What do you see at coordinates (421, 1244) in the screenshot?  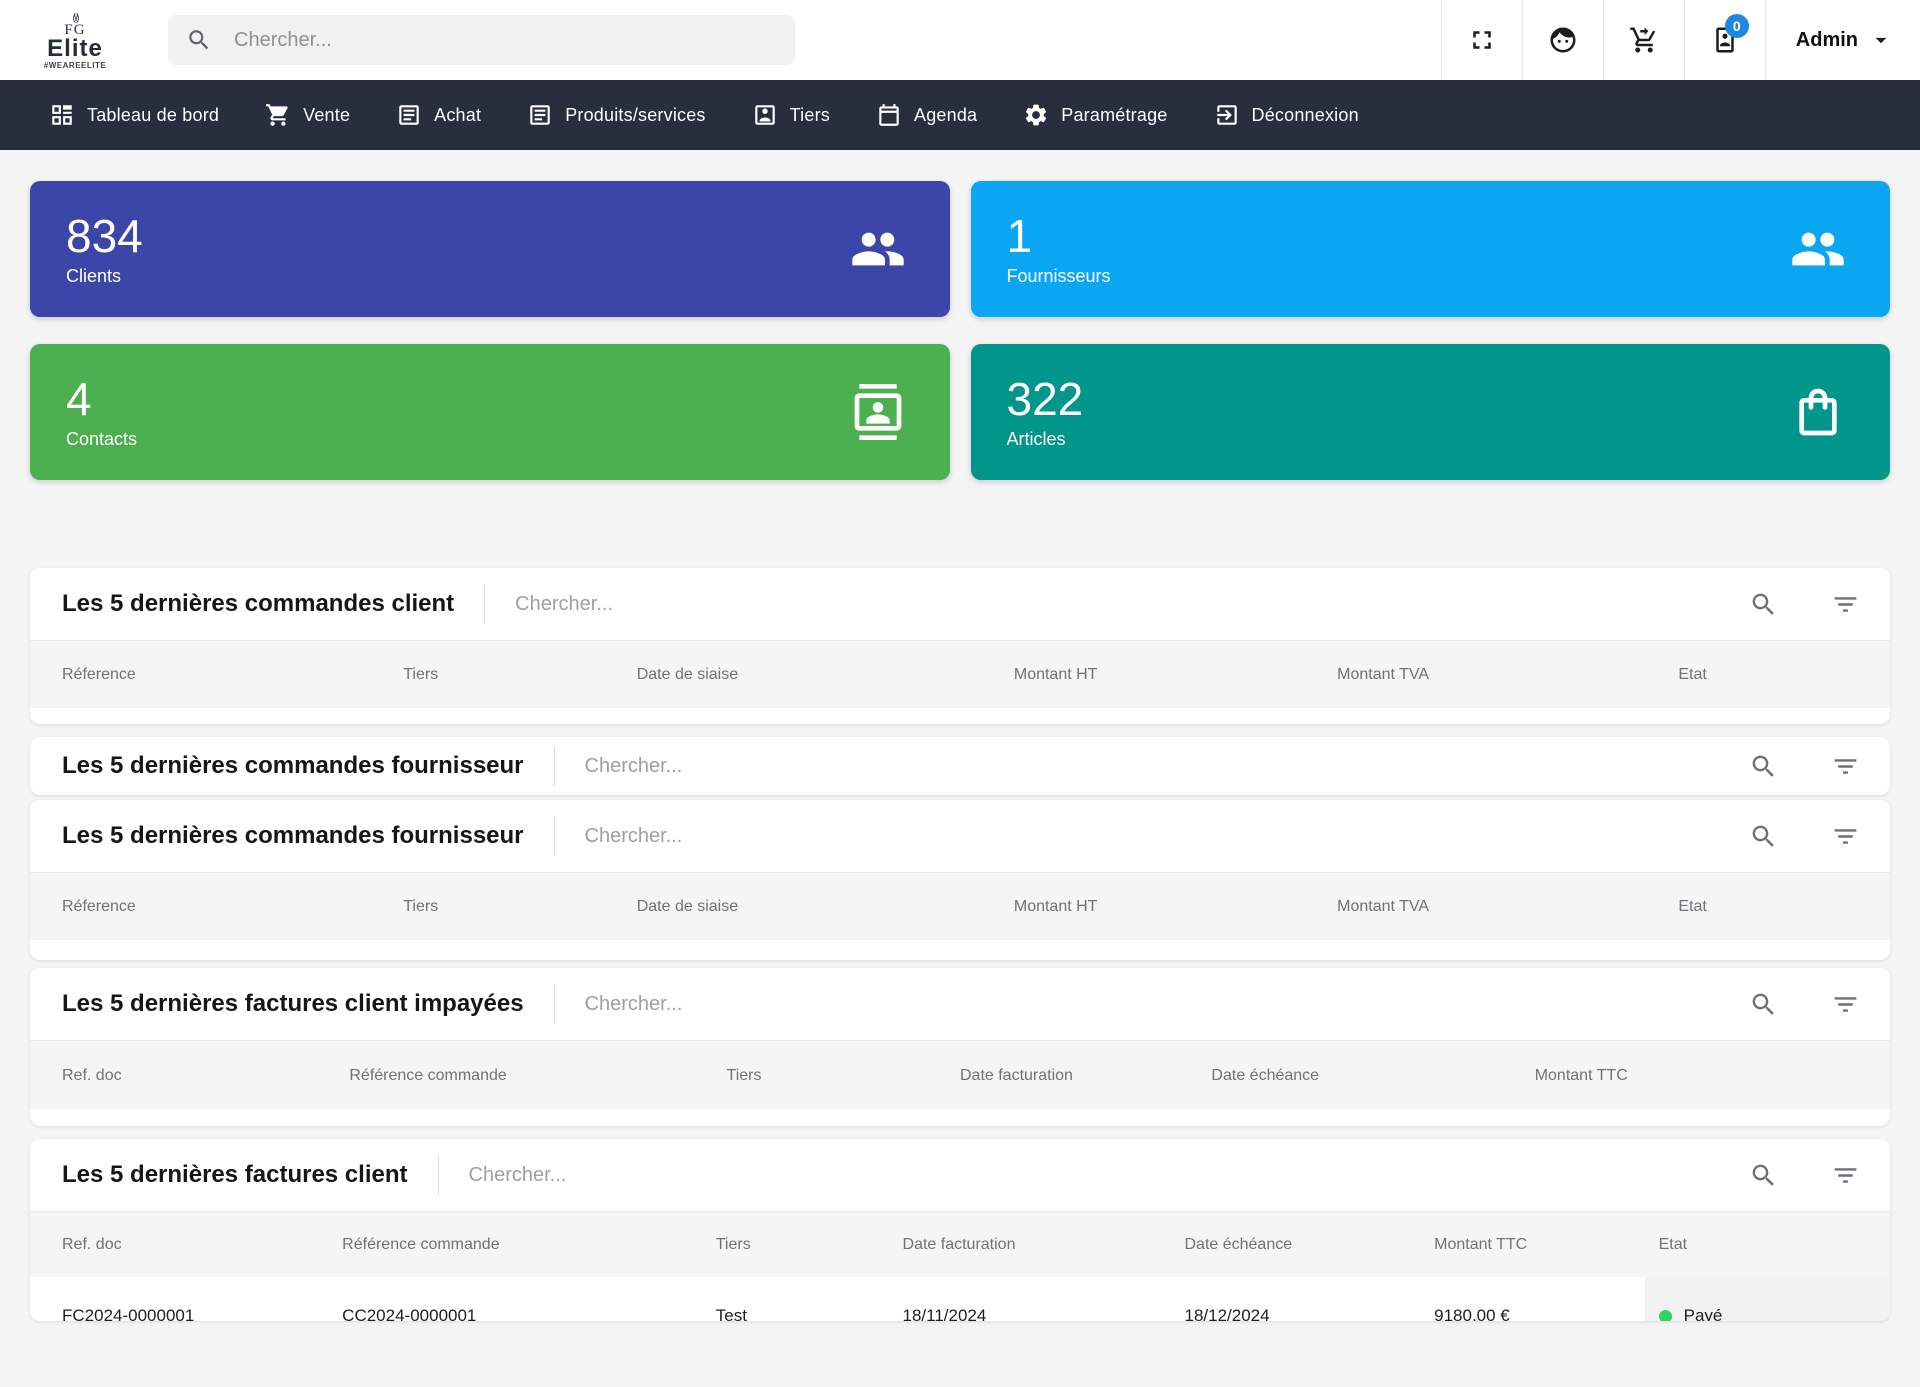 I see `column-header: Référence commande` at bounding box center [421, 1244].